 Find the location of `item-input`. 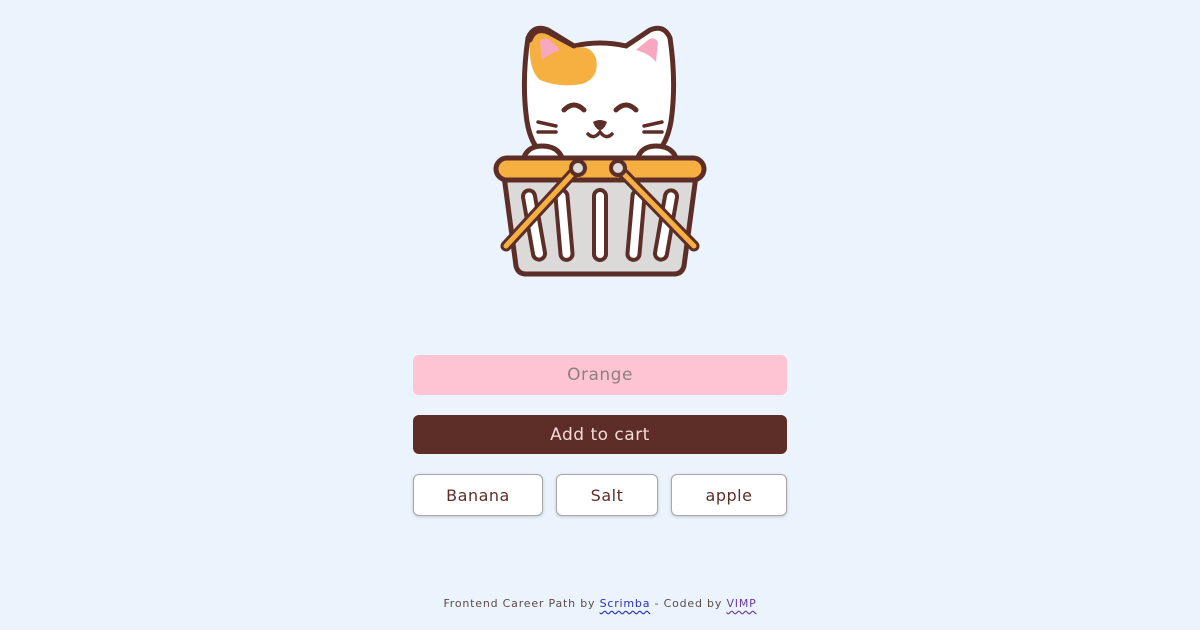

item-input is located at coordinates (600, 375).